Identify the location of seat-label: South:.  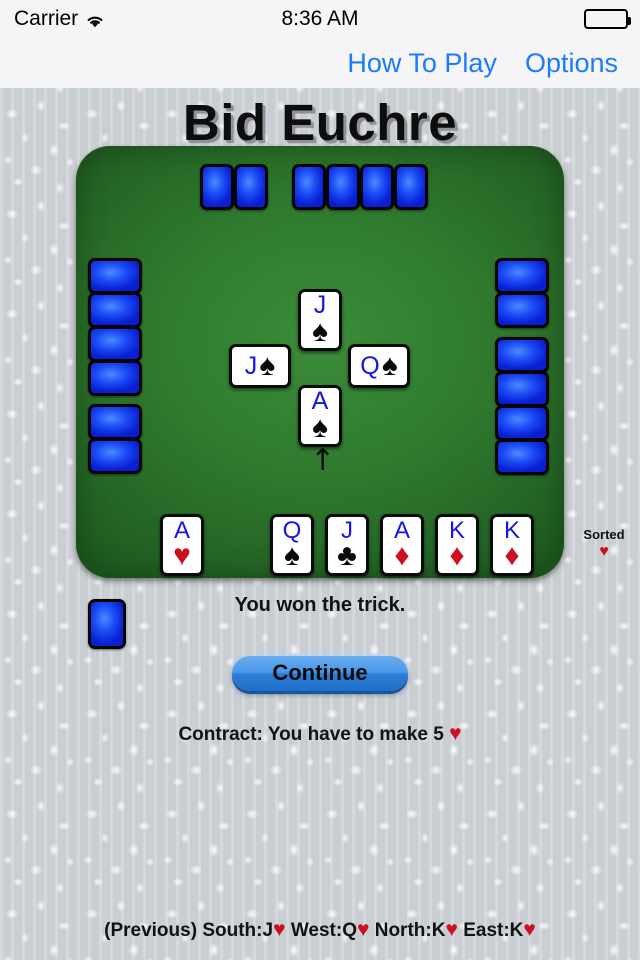
(232, 930).